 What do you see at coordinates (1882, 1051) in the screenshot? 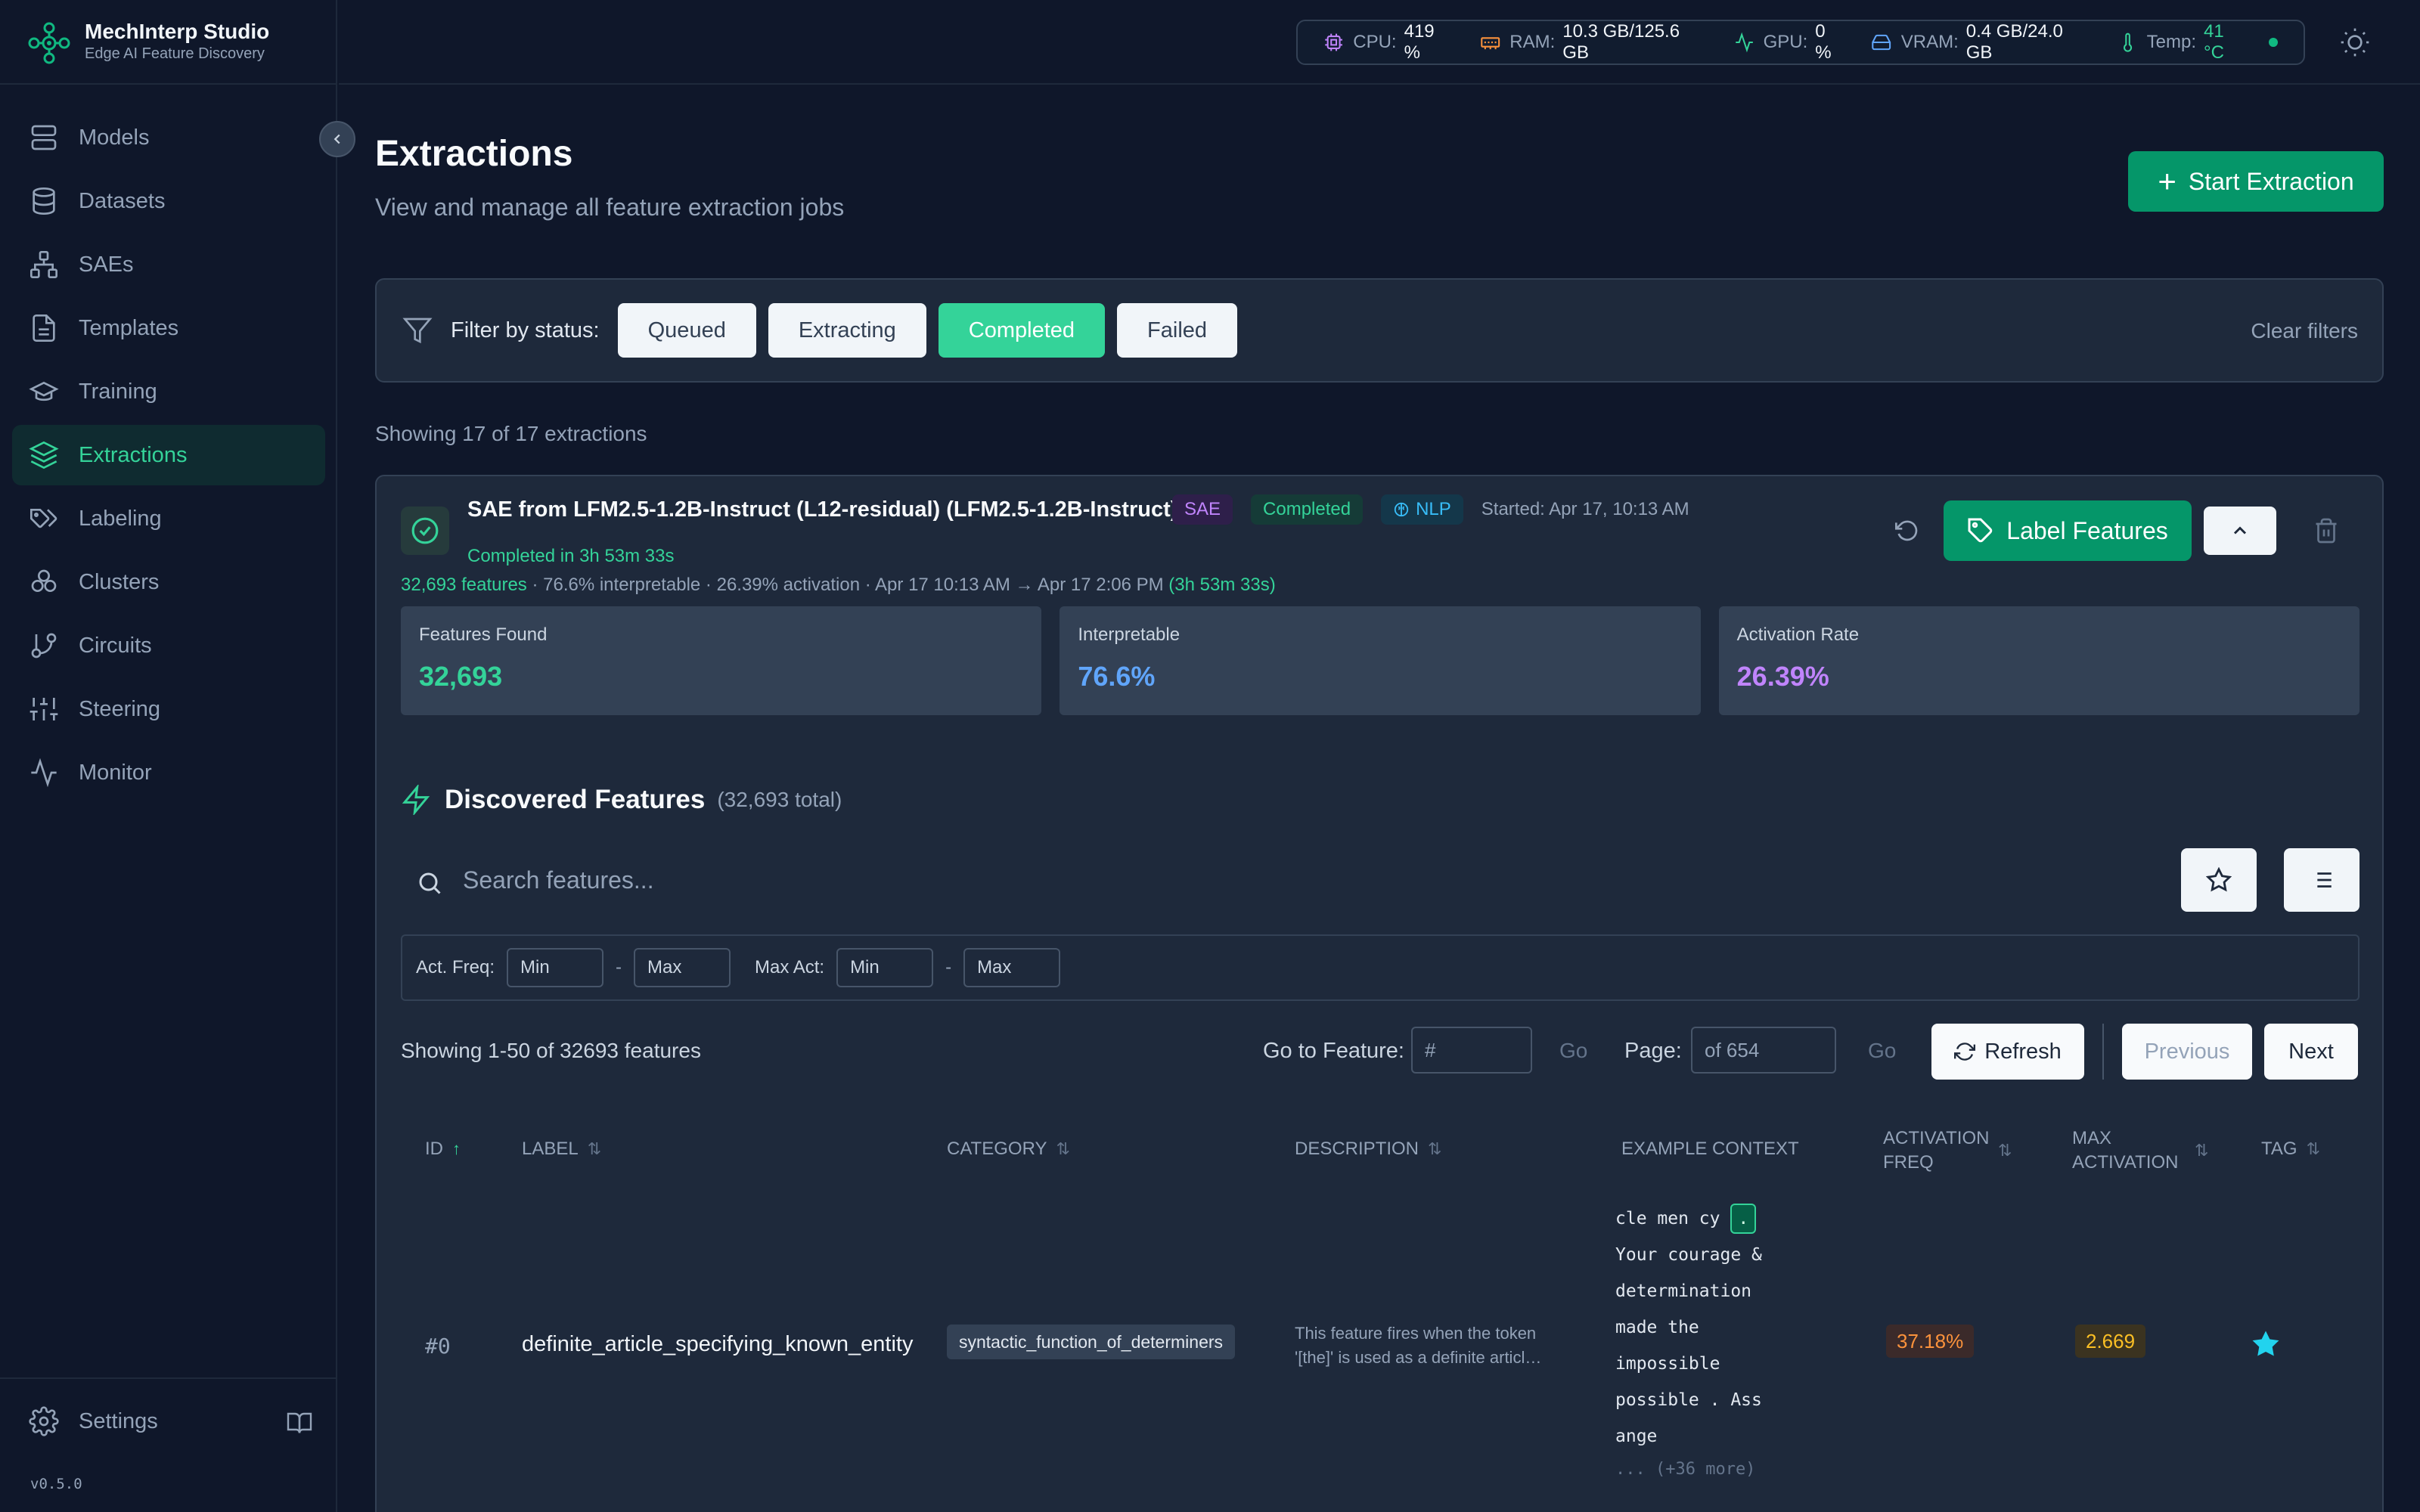
I see `goto-page-button: Go` at bounding box center [1882, 1051].